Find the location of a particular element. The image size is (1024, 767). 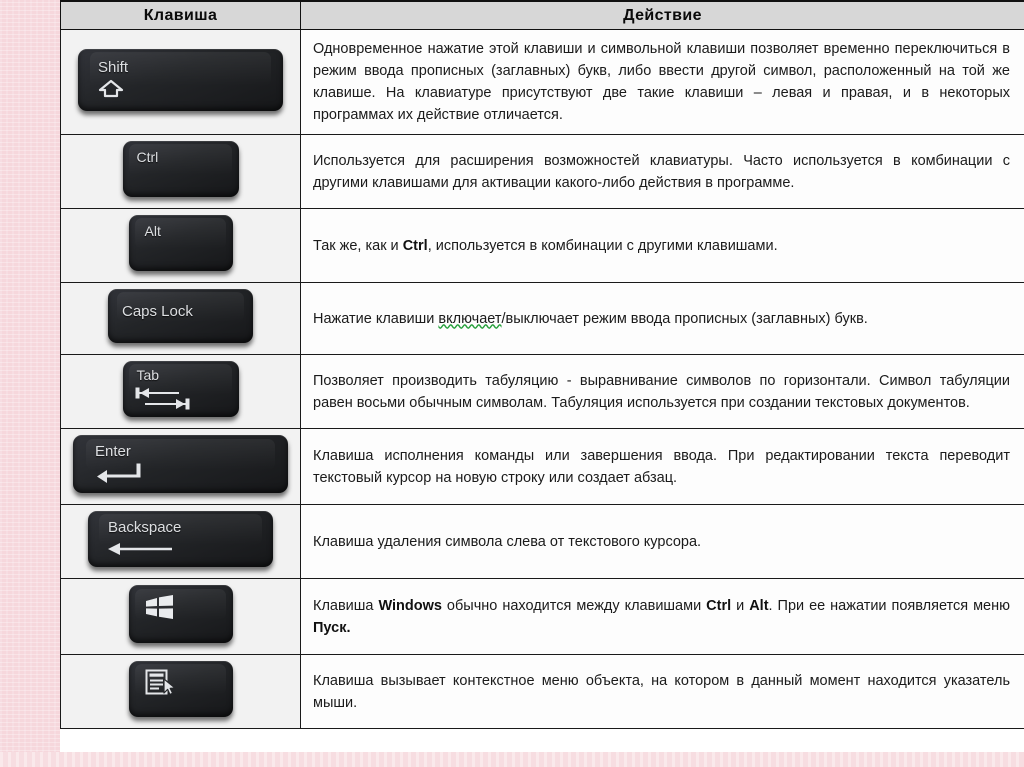

page-bottom-margin is located at coordinates (512, 759).